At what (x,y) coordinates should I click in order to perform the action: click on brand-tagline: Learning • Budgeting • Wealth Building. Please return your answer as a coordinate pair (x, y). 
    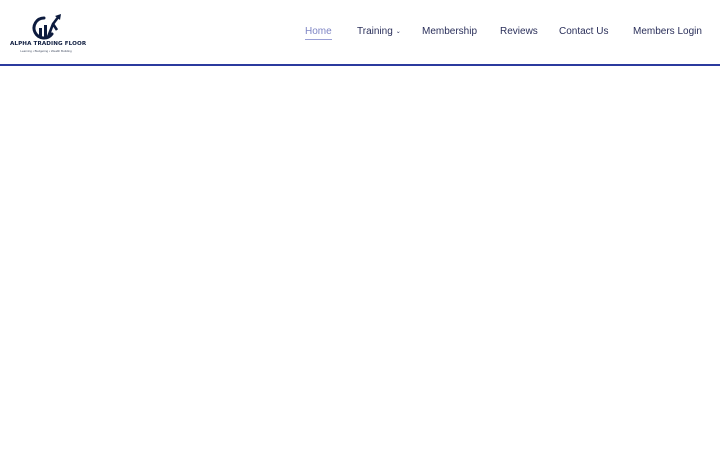
    Looking at the image, I should click on (46, 51).